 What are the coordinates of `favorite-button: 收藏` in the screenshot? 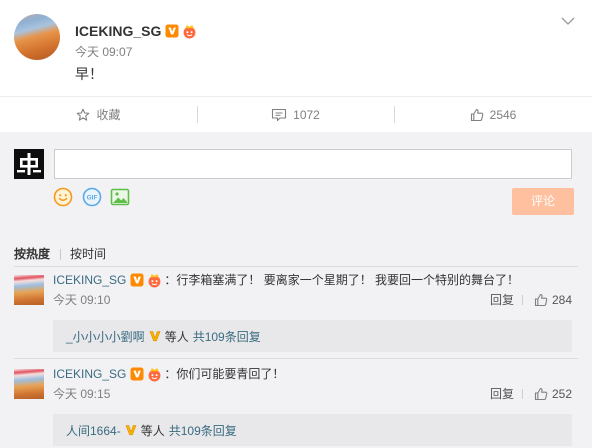 It's located at (98, 114).